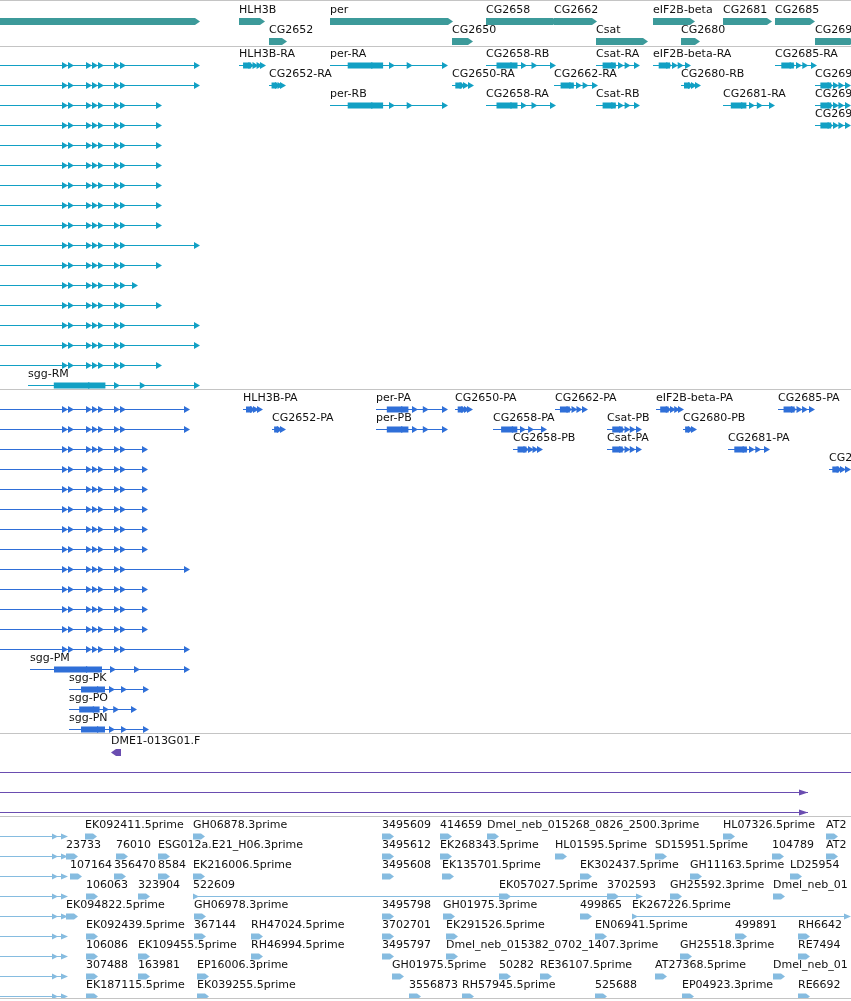 The height and width of the screenshot is (1001, 851). Describe the element at coordinates (576, 9) in the screenshot. I see `feature-label: CG2662` at that location.